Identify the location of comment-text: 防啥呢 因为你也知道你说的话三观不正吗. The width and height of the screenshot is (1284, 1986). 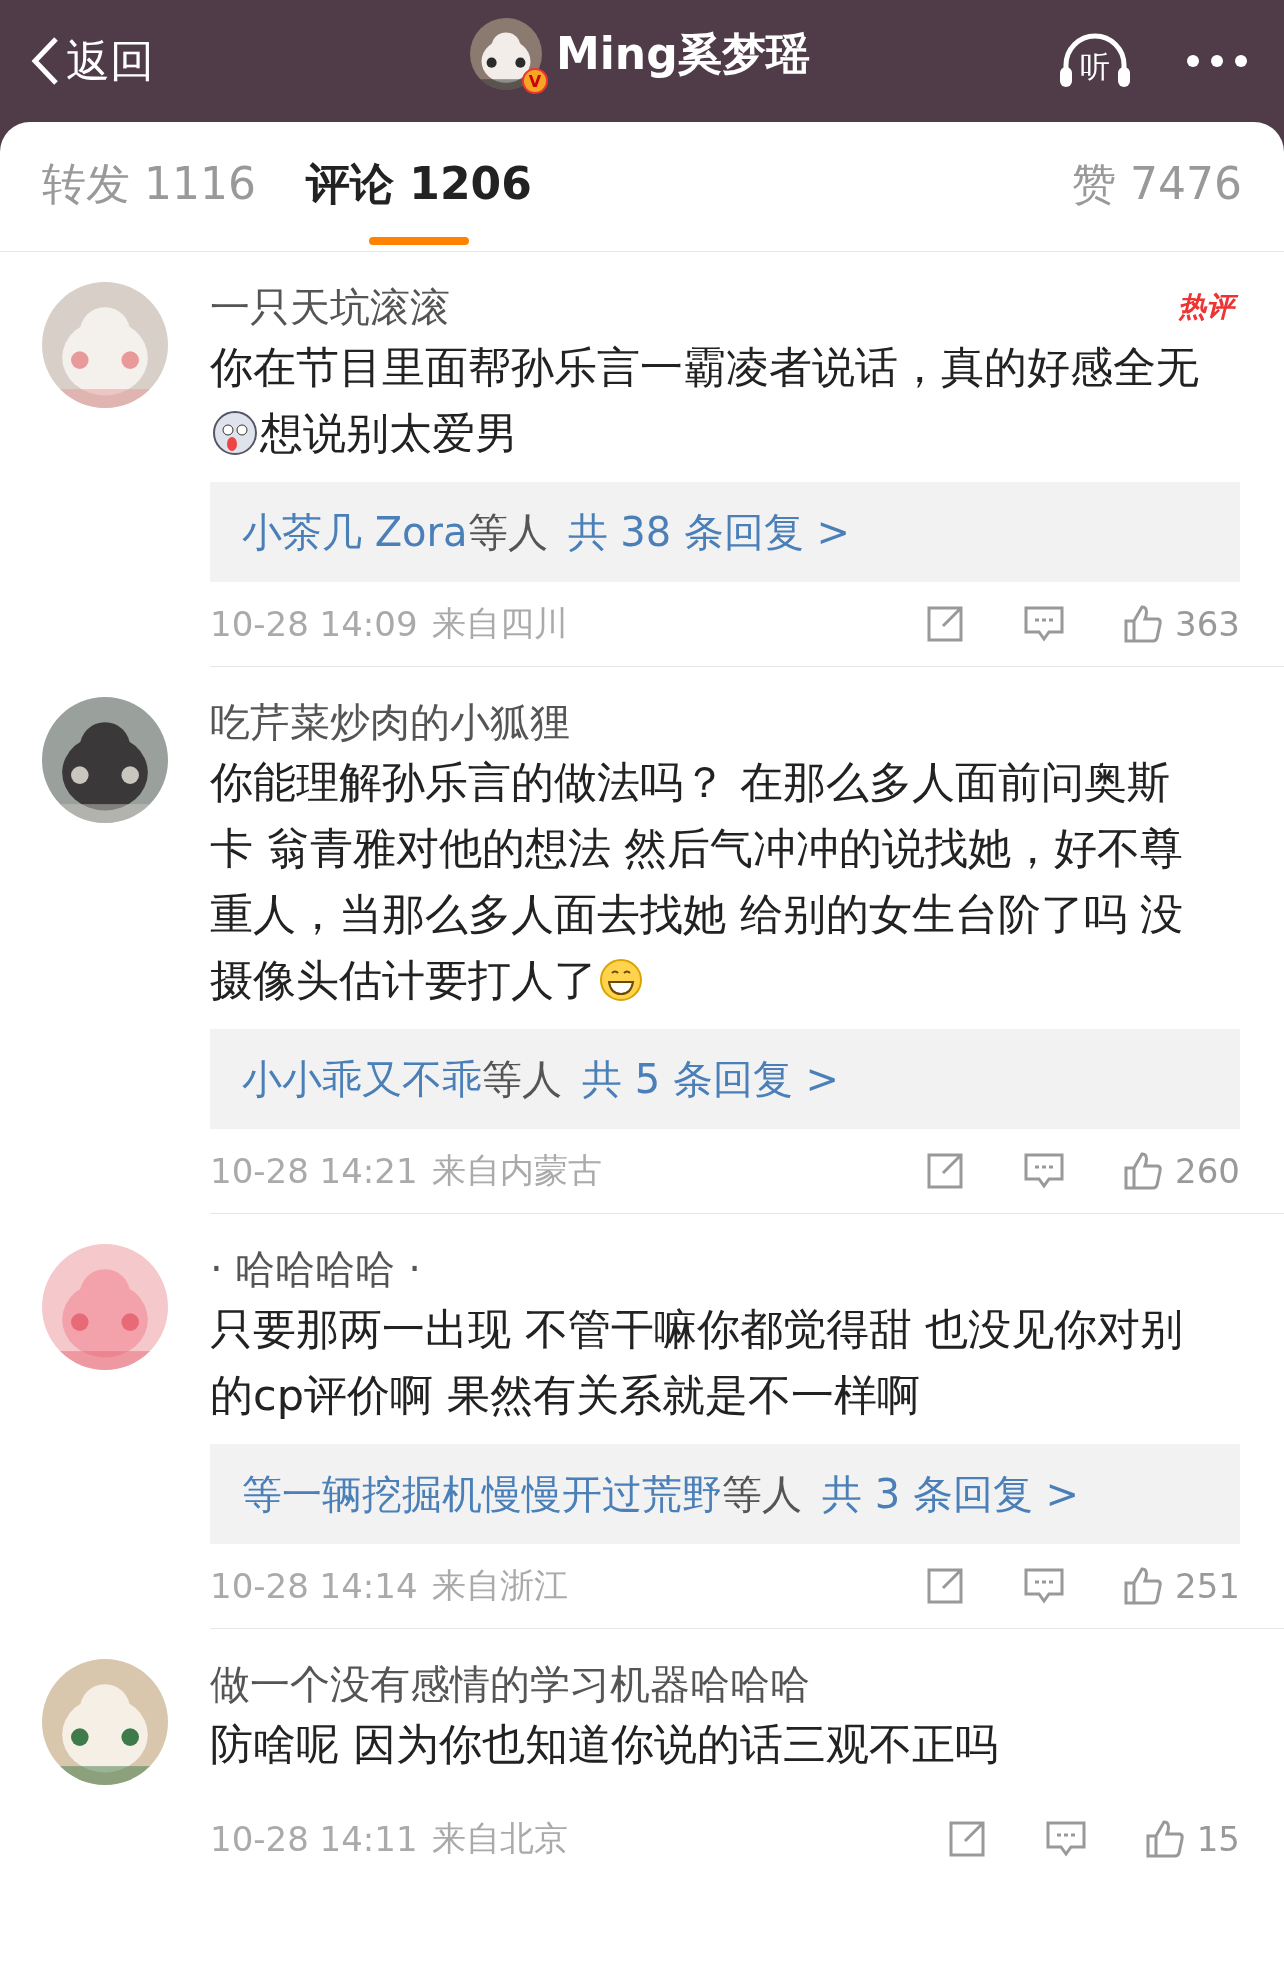
(604, 1744).